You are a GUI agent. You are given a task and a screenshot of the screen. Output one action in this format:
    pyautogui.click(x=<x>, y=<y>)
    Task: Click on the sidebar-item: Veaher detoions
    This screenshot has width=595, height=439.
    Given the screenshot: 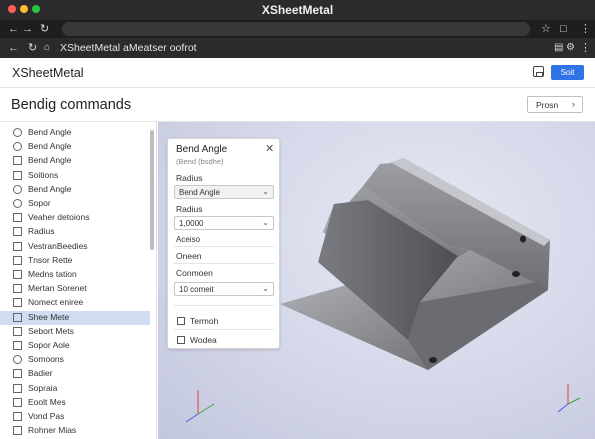 What is the action you would take?
    pyautogui.click(x=75, y=218)
    